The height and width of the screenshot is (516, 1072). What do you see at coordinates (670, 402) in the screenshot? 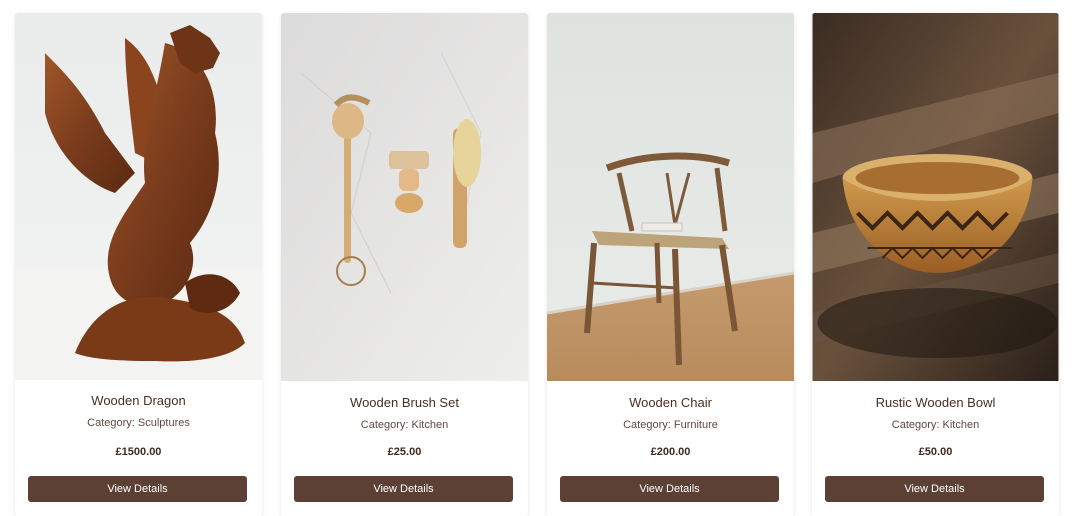
I see `product-name: Wooden Chair` at bounding box center [670, 402].